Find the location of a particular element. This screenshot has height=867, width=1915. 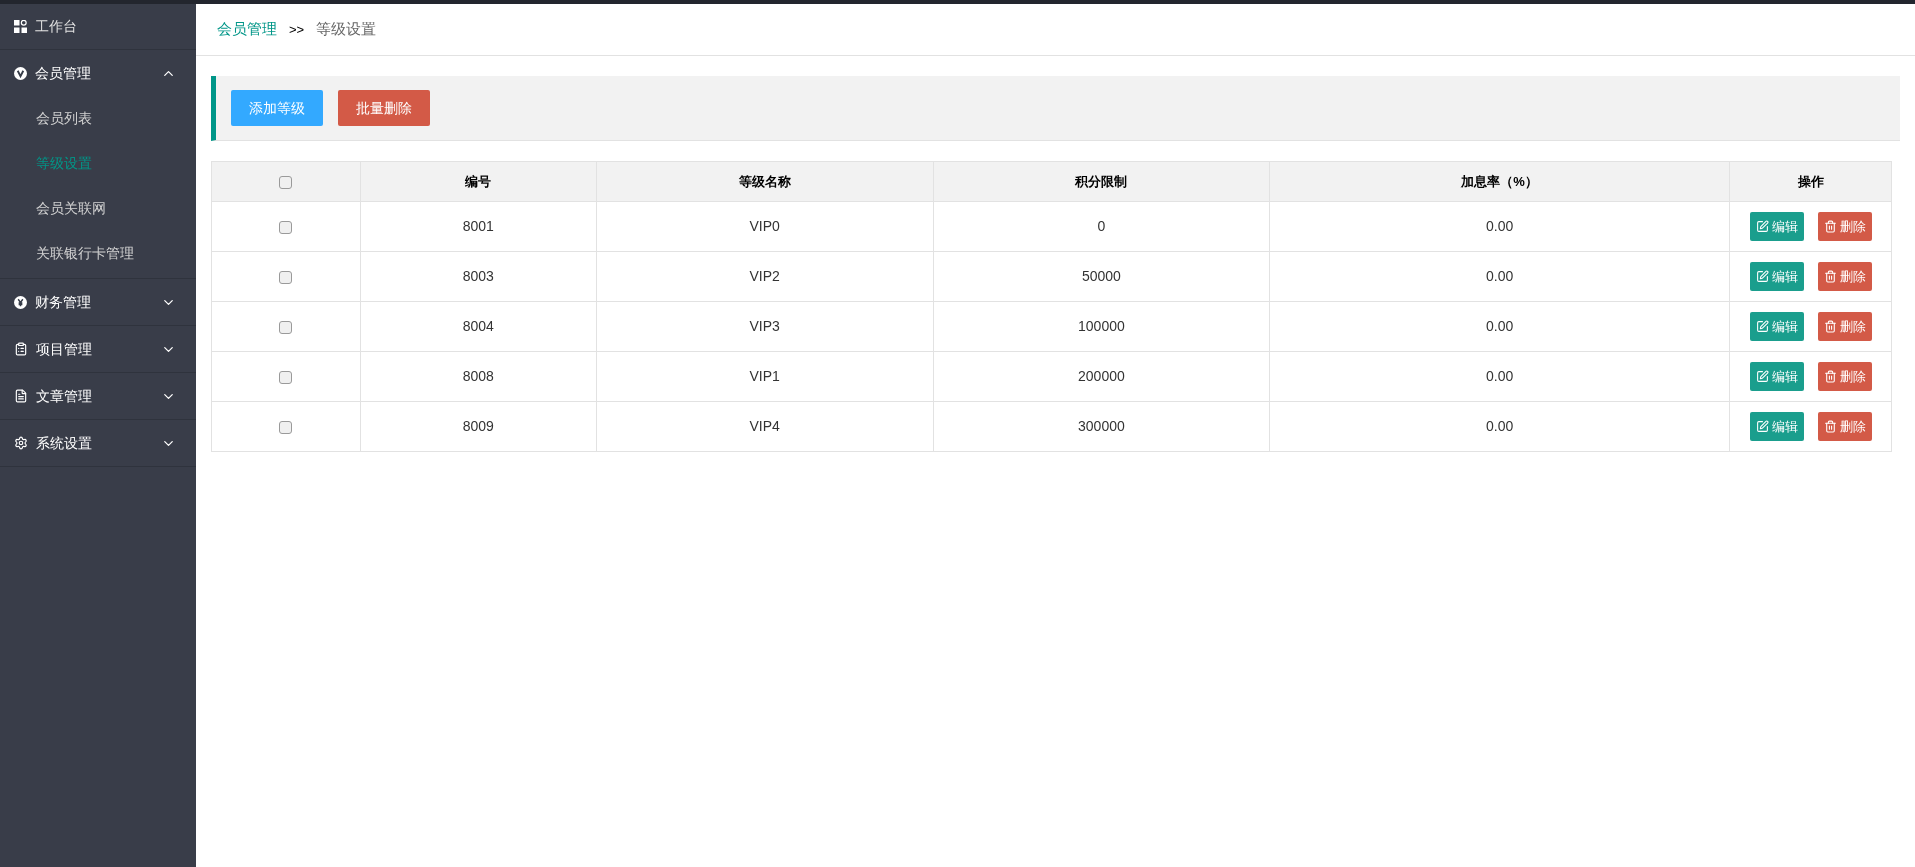

sidebar-subitem: 会员列表 is located at coordinates (98, 118).